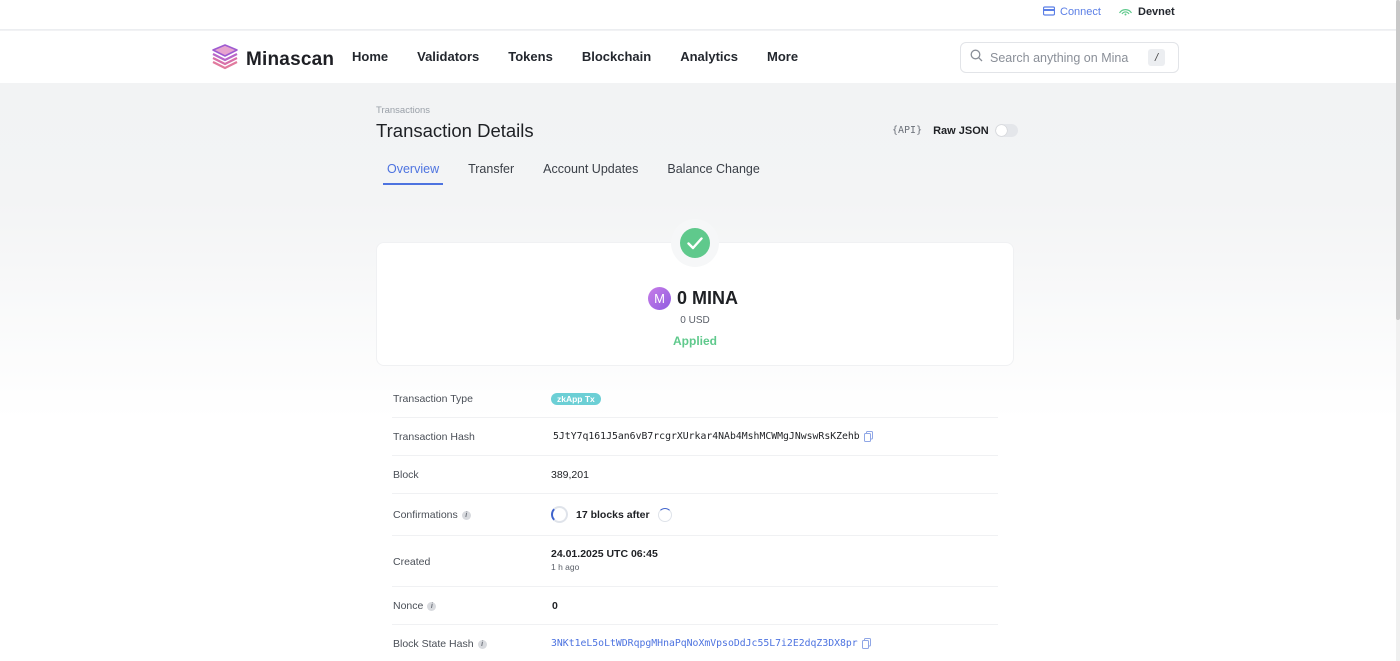 The width and height of the screenshot is (1400, 661). Describe the element at coordinates (695, 243) in the screenshot. I see `success-check-icon` at that location.